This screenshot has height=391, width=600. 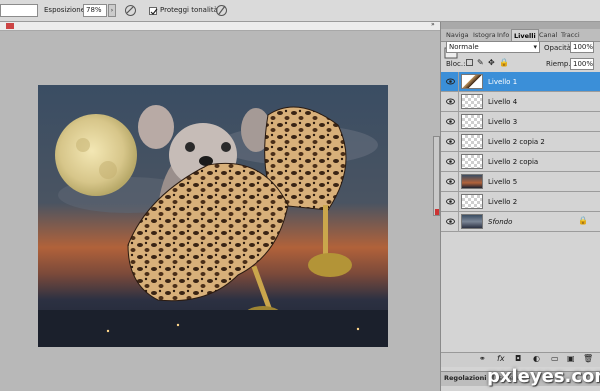 I want to click on exposure-input: 78%, so click(x=95, y=10).